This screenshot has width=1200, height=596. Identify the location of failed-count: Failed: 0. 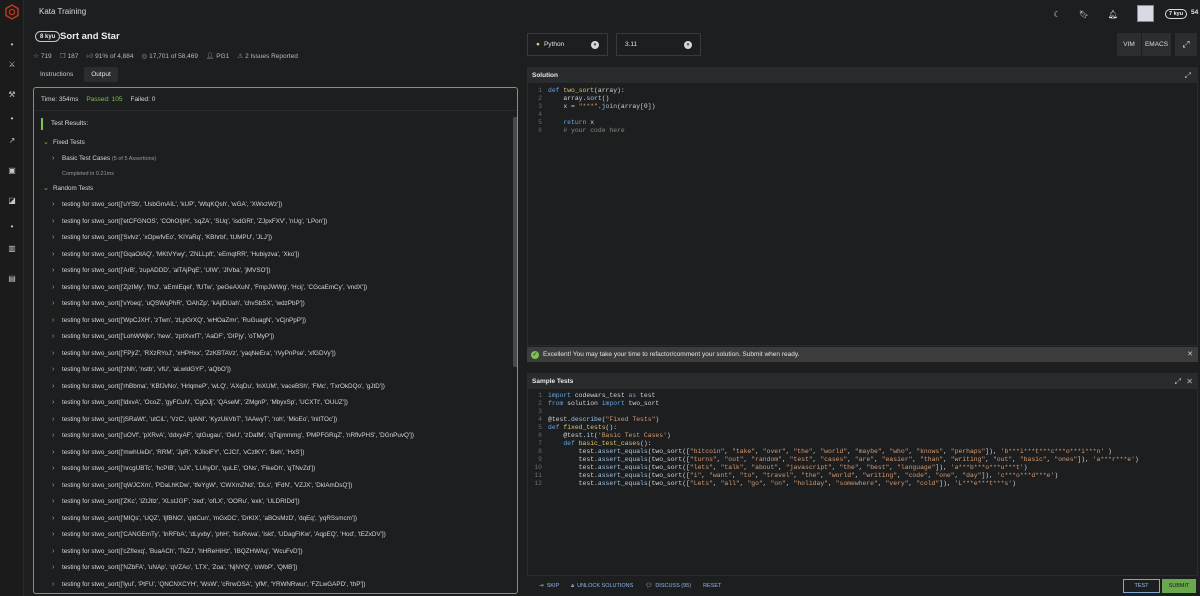
(142, 99).